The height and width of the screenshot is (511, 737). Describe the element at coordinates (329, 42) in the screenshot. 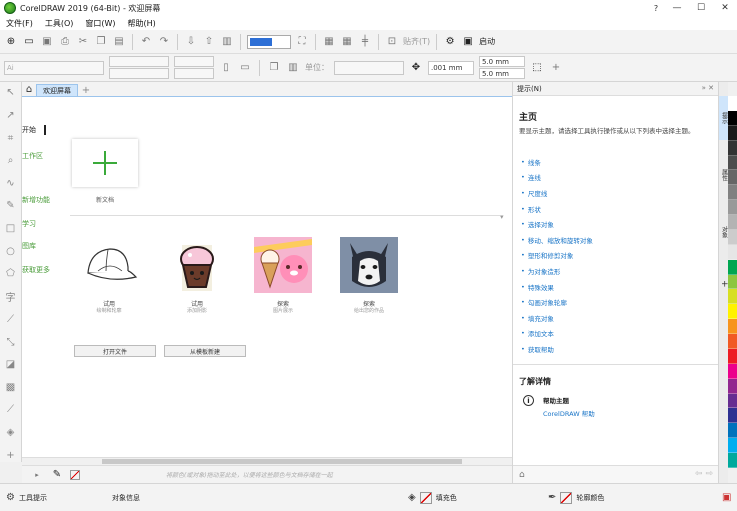

I see `rulers-icon: ▦` at that location.